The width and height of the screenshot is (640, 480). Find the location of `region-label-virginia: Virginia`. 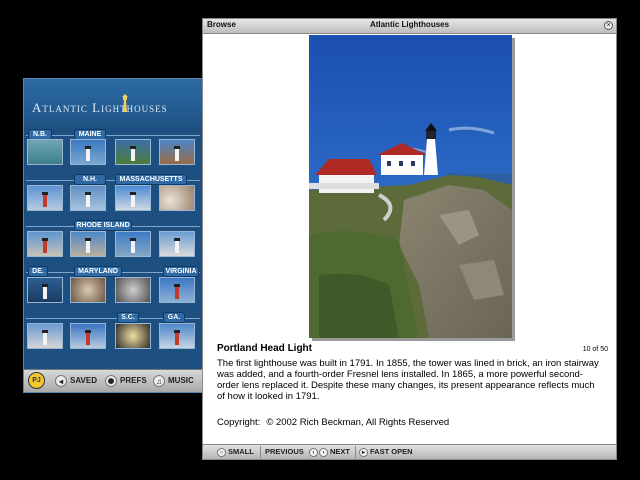

region-label-virginia: Virginia is located at coordinates (181, 271).